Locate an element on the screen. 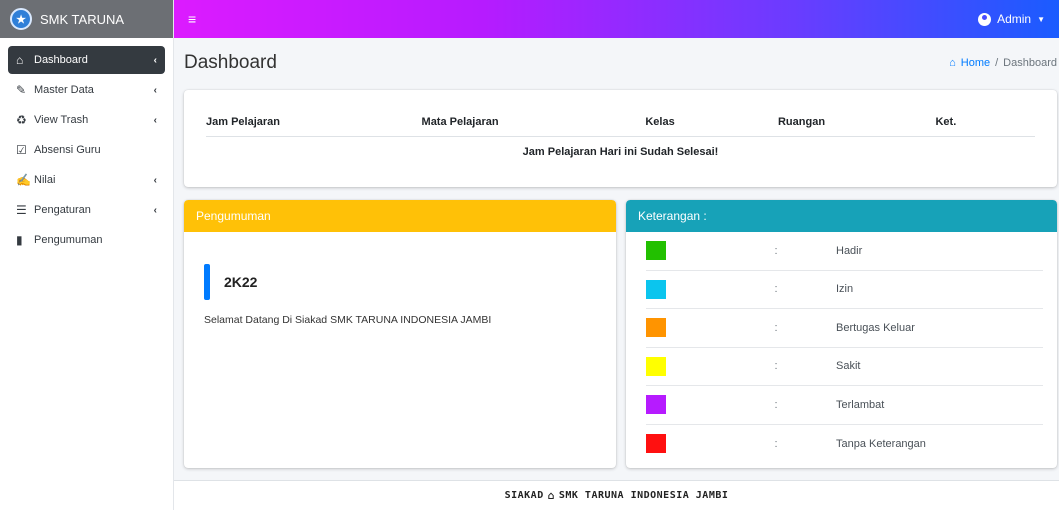 This screenshot has width=1059, height=510. column-header: Jam Pelajaran is located at coordinates (314, 123).